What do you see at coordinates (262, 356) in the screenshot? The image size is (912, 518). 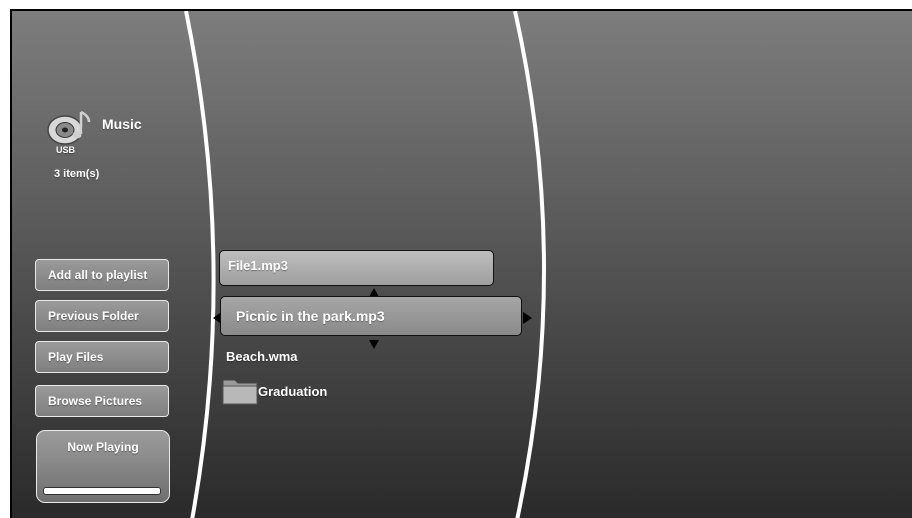 I see `file-item-beach: Beach.wma` at bounding box center [262, 356].